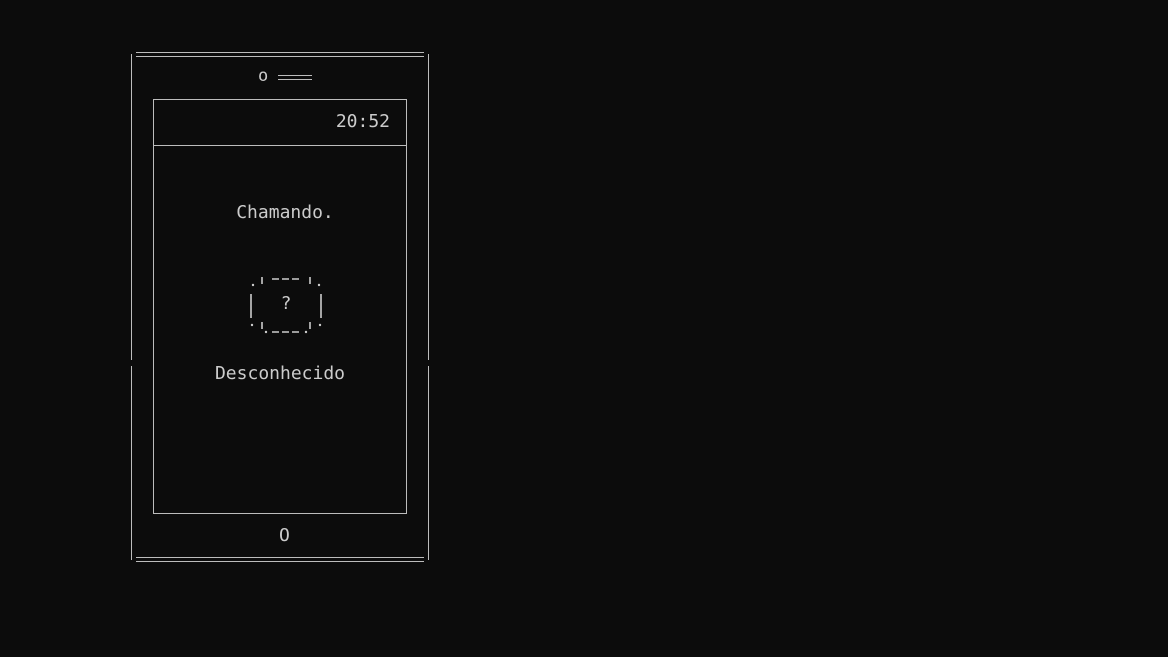 The height and width of the screenshot is (657, 1168). Describe the element at coordinates (131, 307) in the screenshot. I see `phone-frame-left-edge` at that location.